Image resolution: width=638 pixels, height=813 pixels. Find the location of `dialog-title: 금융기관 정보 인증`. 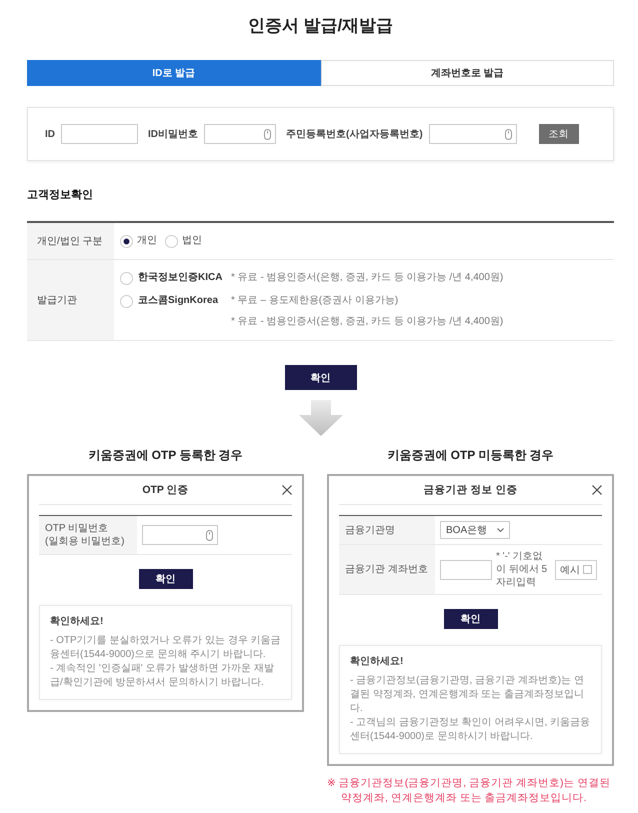

dialog-title: 금융기관 정보 인증 is located at coordinates (471, 490).